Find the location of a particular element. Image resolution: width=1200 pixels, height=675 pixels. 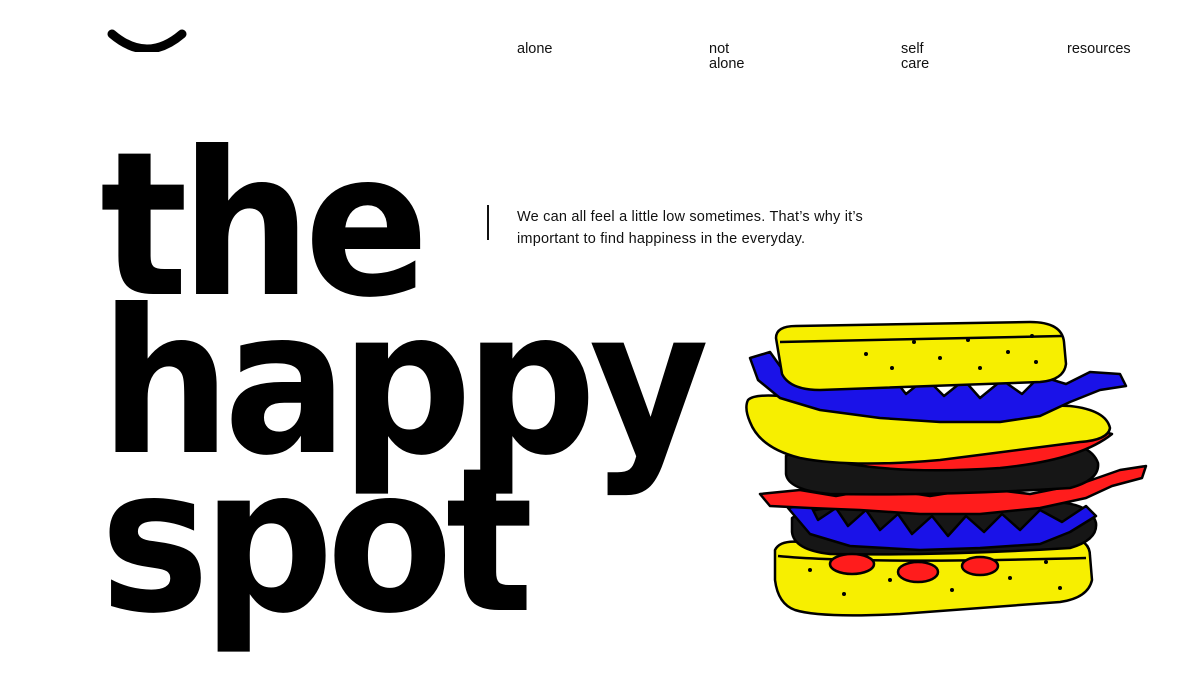

nav-item-self-care: self care is located at coordinates (926, 57).